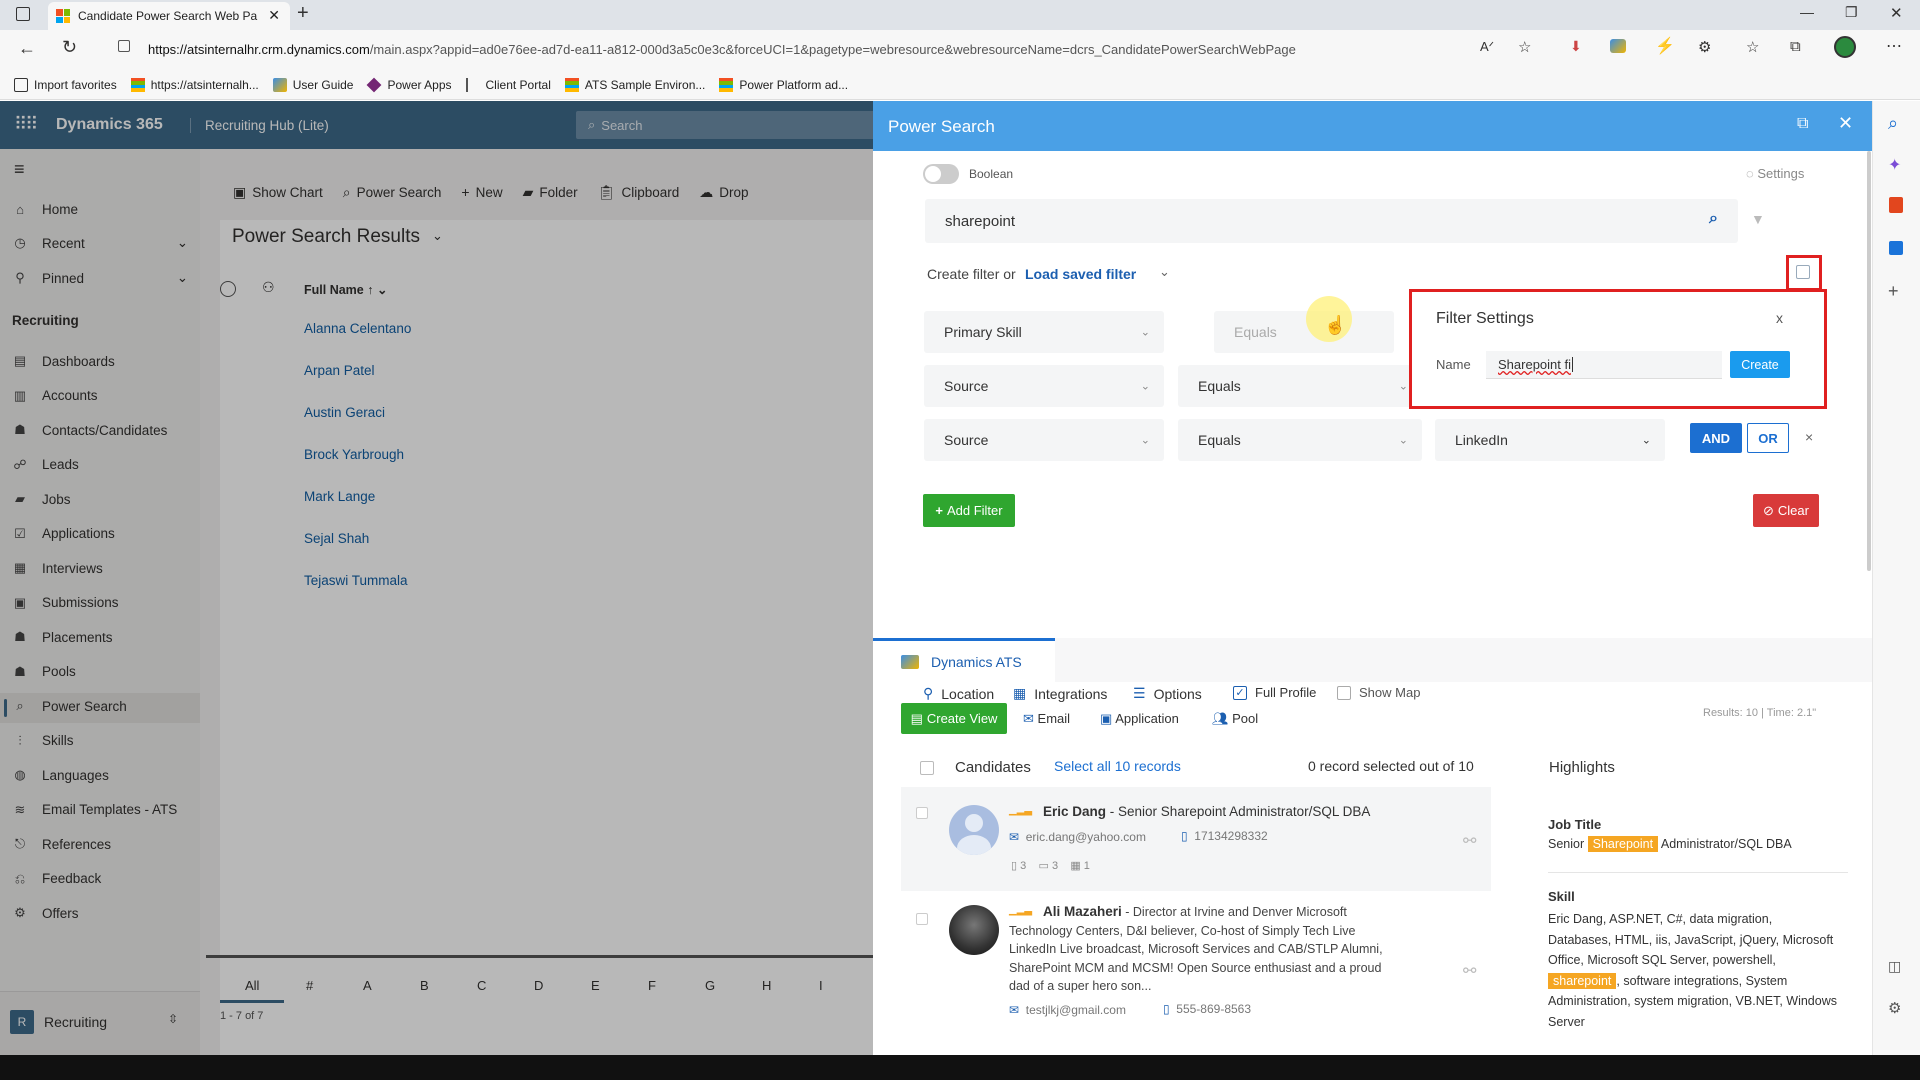 The height and width of the screenshot is (1080, 1920). What do you see at coordinates (1618, 46) in the screenshot?
I see `dynamics-extension-icon` at bounding box center [1618, 46].